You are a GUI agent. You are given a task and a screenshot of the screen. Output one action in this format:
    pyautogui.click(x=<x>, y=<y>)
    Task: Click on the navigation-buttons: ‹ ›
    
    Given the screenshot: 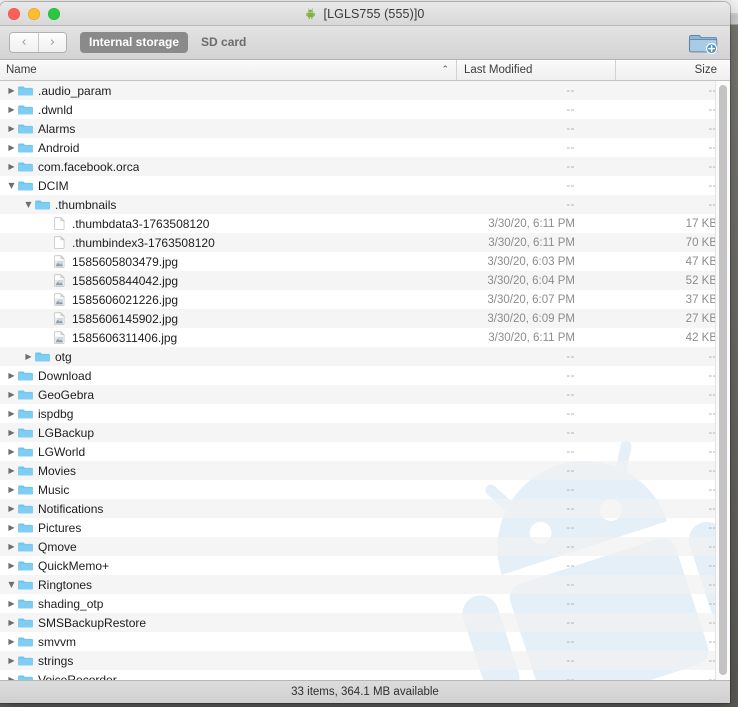 What is the action you would take?
    pyautogui.click(x=38, y=42)
    